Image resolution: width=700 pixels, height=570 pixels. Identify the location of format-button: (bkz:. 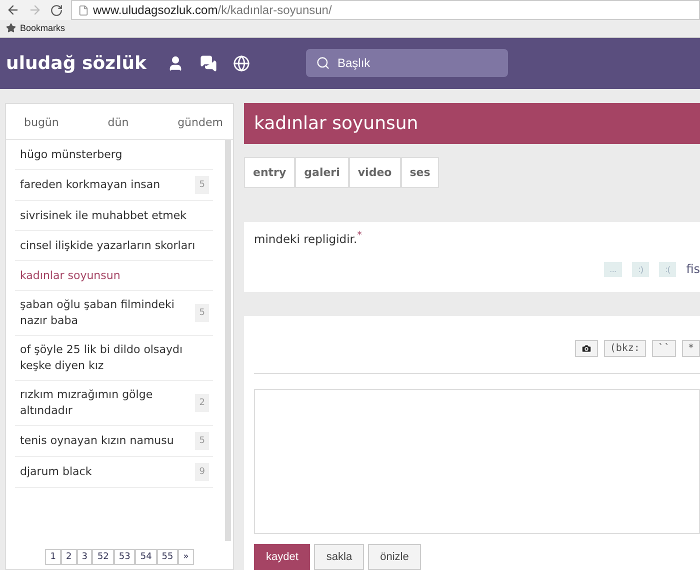
(625, 348).